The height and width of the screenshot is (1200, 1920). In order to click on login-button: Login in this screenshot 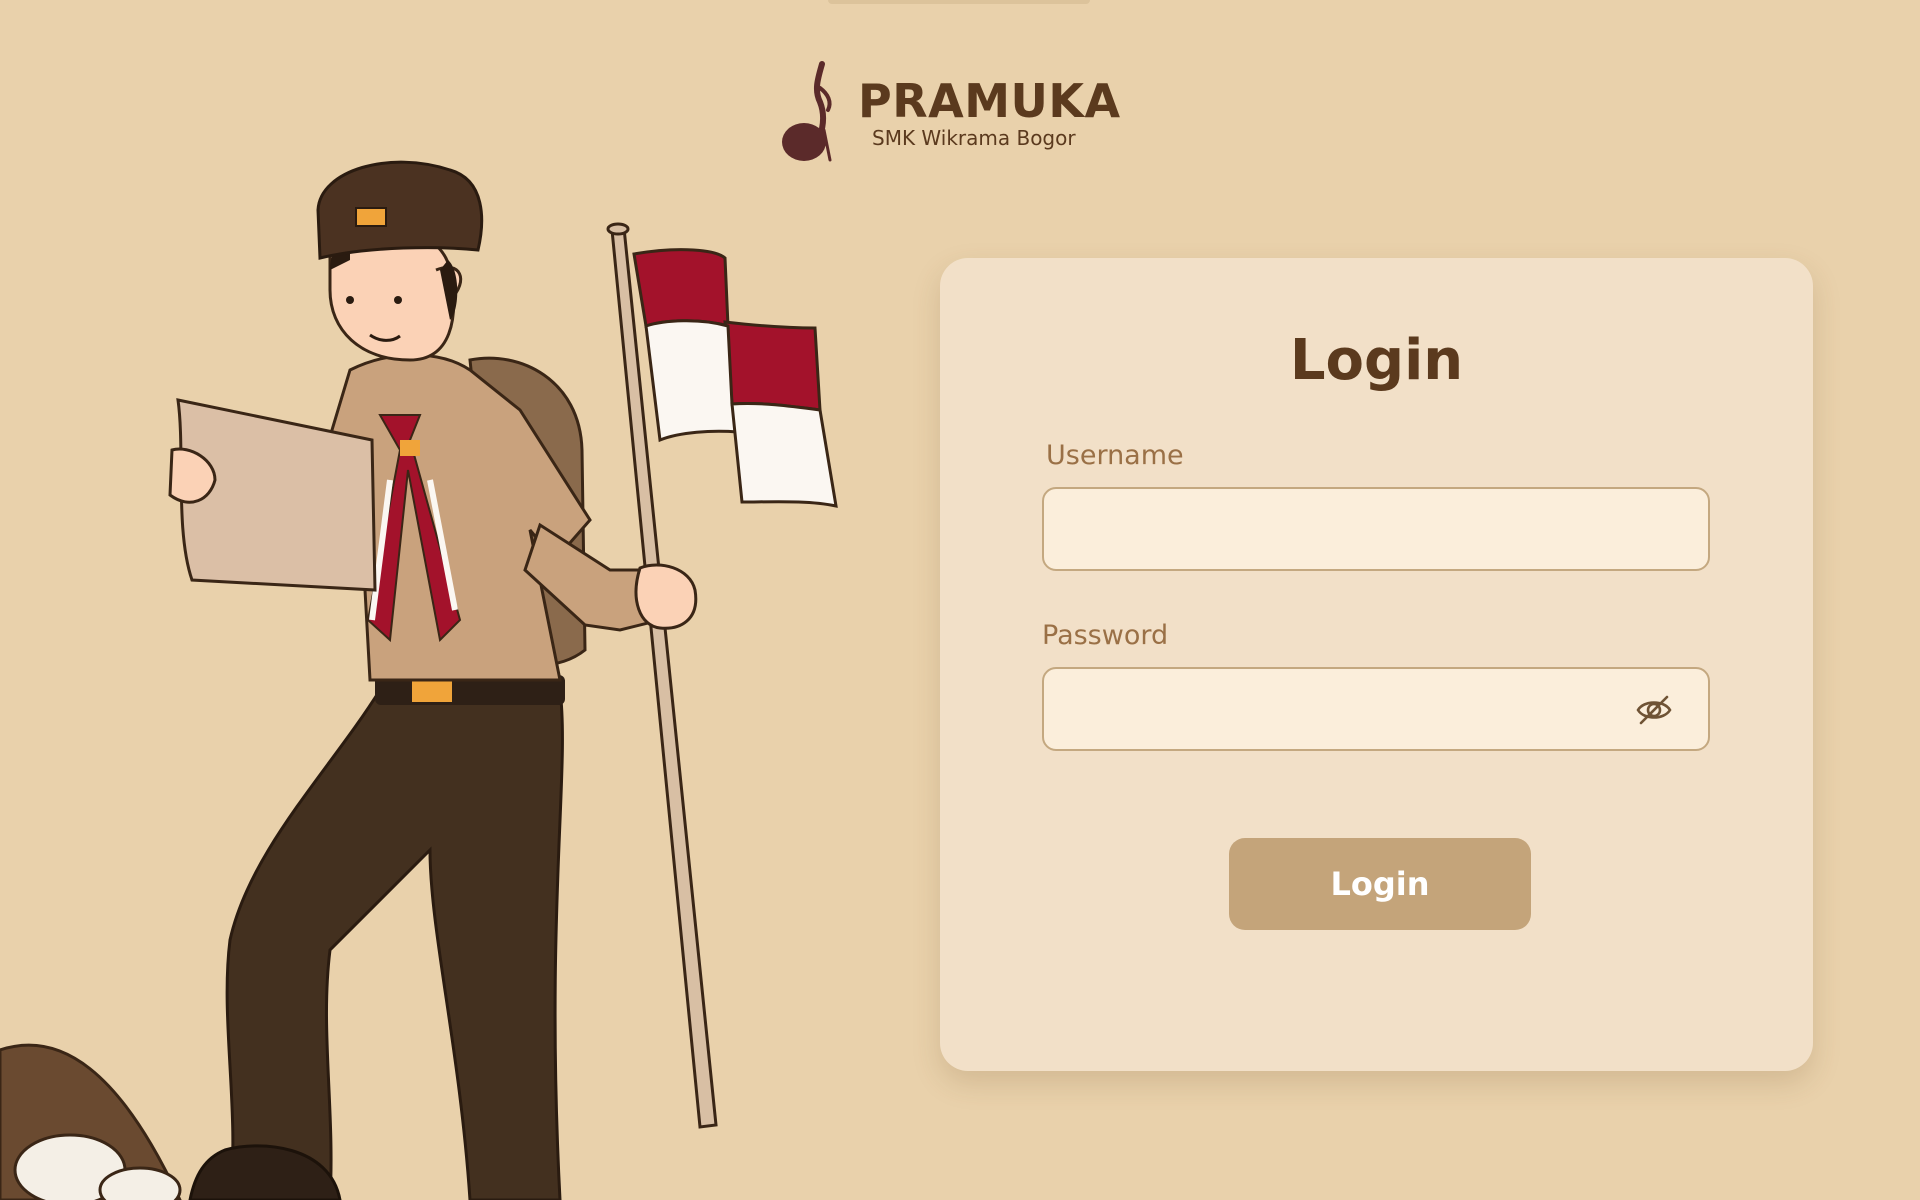, I will do `click(1380, 884)`.